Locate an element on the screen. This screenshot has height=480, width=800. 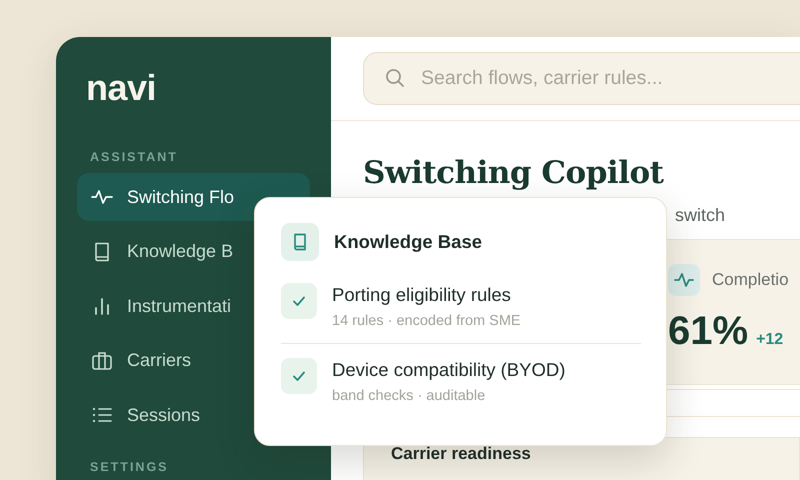
briefcase-icon is located at coordinates (102, 361).